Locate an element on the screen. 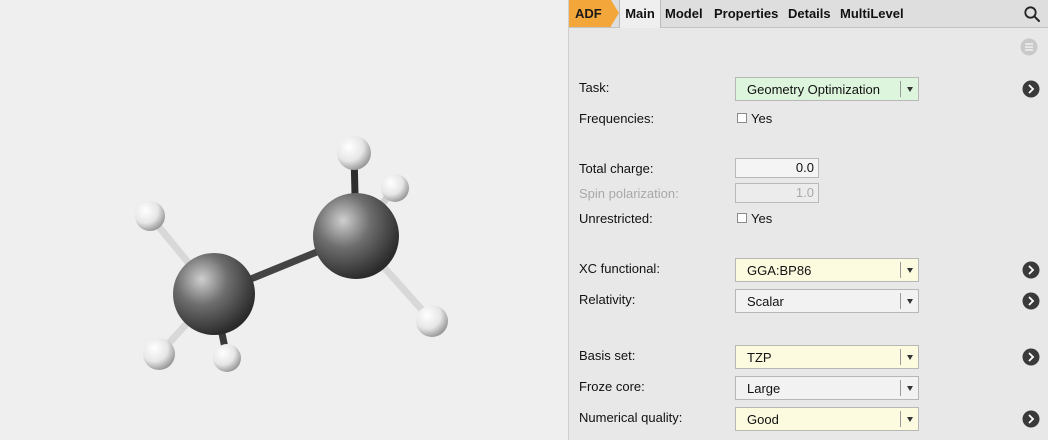  search-icon is located at coordinates (1032, 14).